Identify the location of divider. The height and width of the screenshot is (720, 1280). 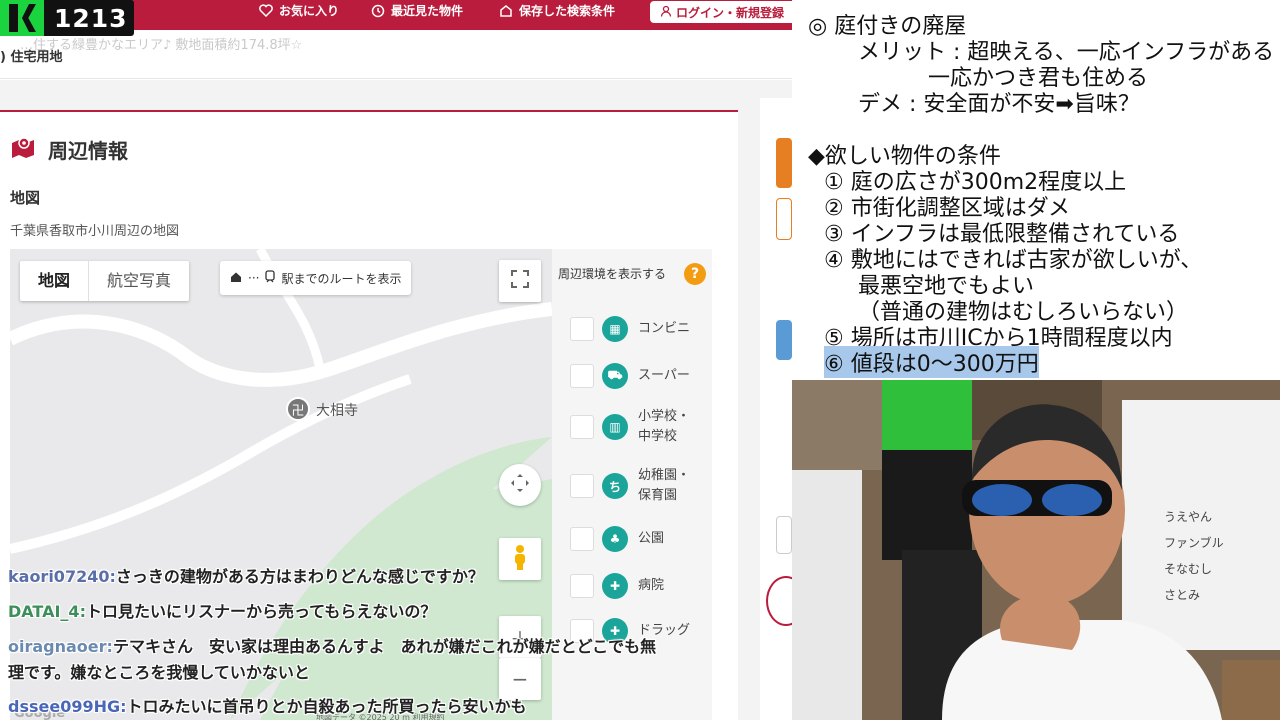
(396, 78).